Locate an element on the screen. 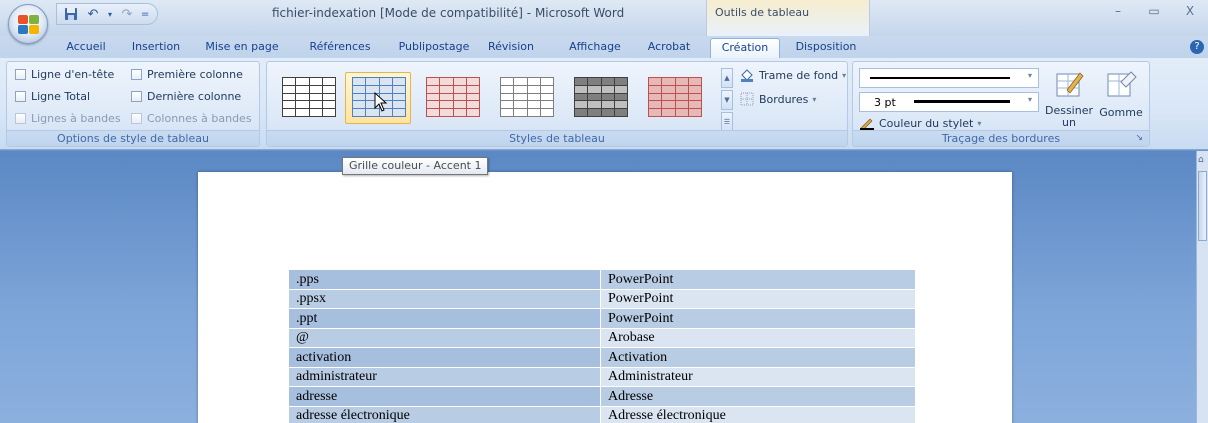 Image resolution: width=1208 pixels, height=423 pixels. vertical-scrollbar is located at coordinates (1202, 287).